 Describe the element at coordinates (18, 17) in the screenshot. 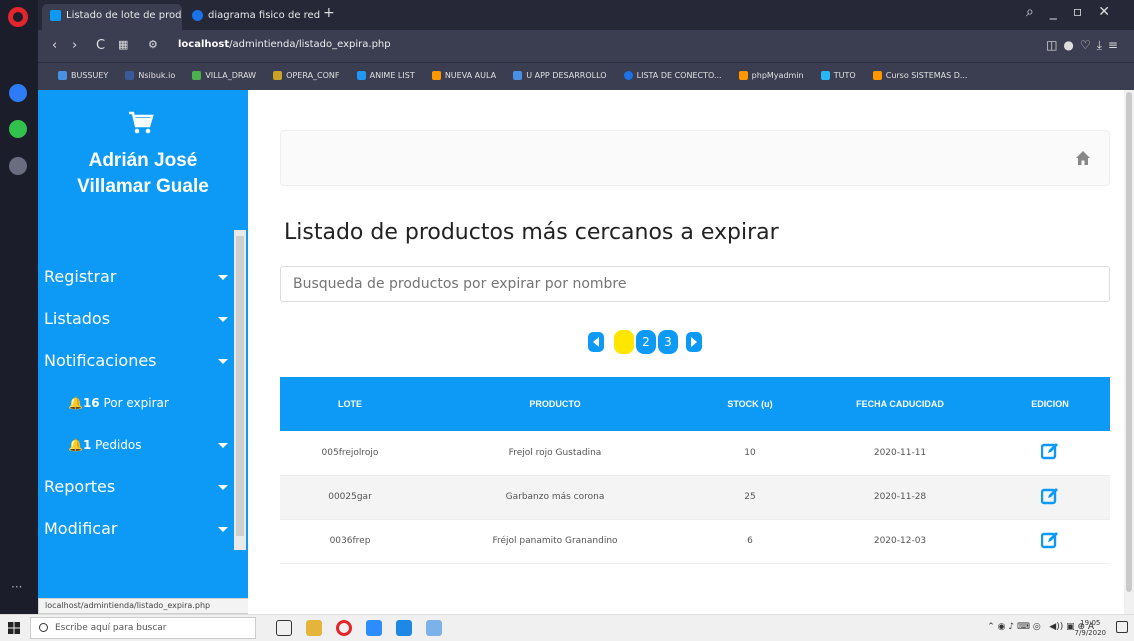

I see `opera-logo-icon` at that location.